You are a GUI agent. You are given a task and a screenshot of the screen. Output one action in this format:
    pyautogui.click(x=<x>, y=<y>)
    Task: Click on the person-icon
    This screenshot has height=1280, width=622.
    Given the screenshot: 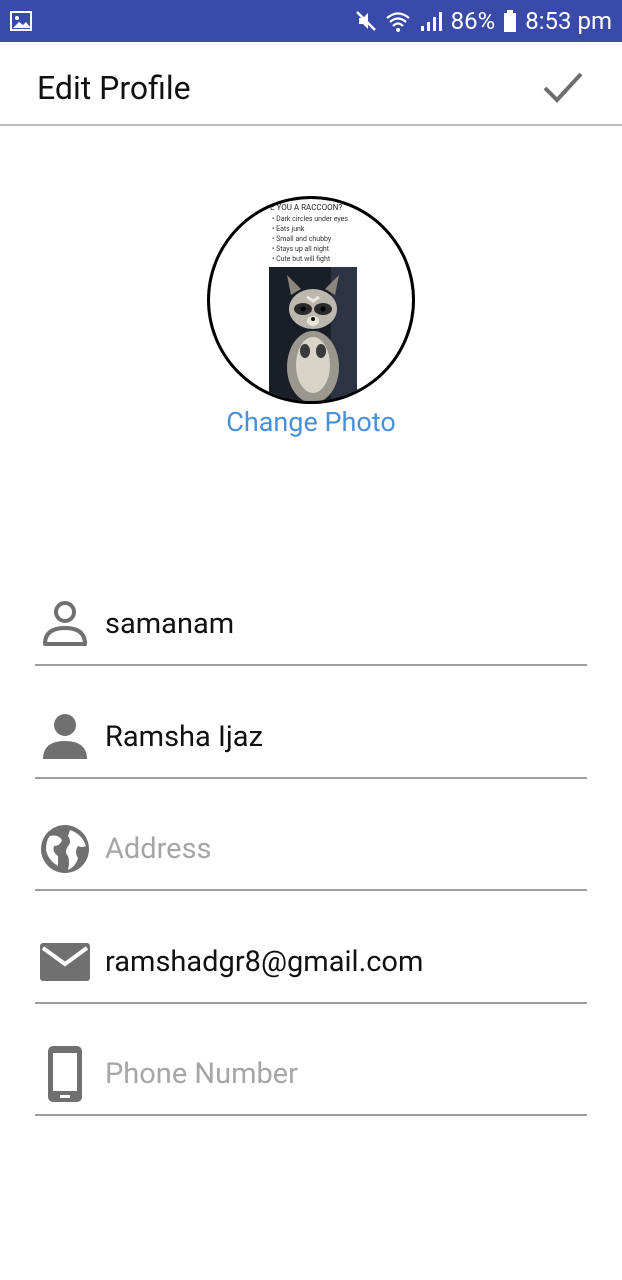 What is the action you would take?
    pyautogui.click(x=65, y=736)
    